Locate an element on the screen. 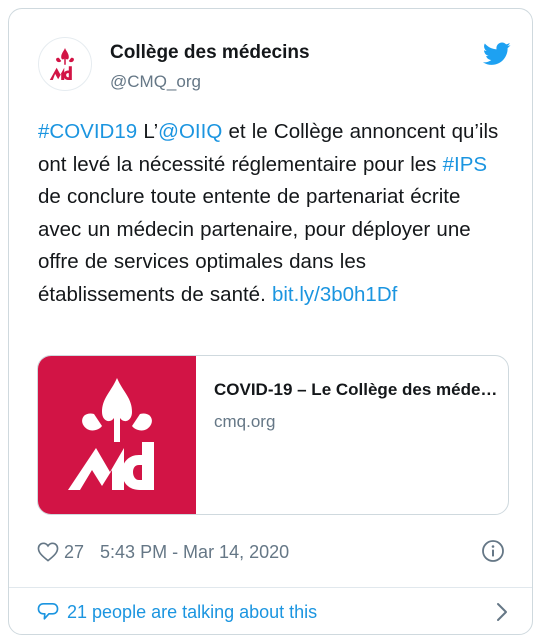  like-button is located at coordinates (48, 552).